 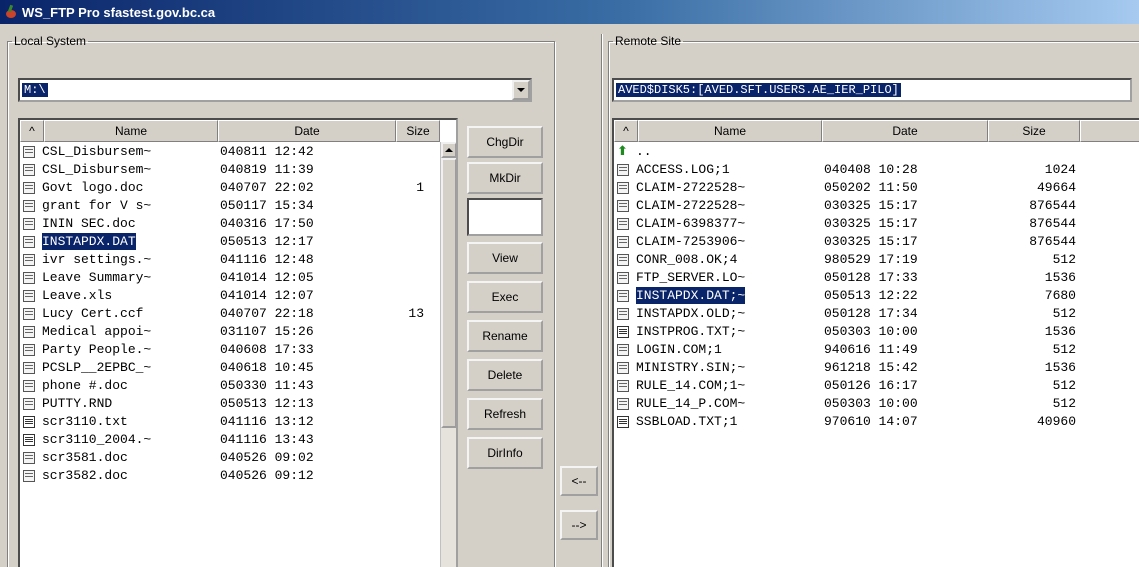 I want to click on file-date: 040707 22:18, so click(x=267, y=313).